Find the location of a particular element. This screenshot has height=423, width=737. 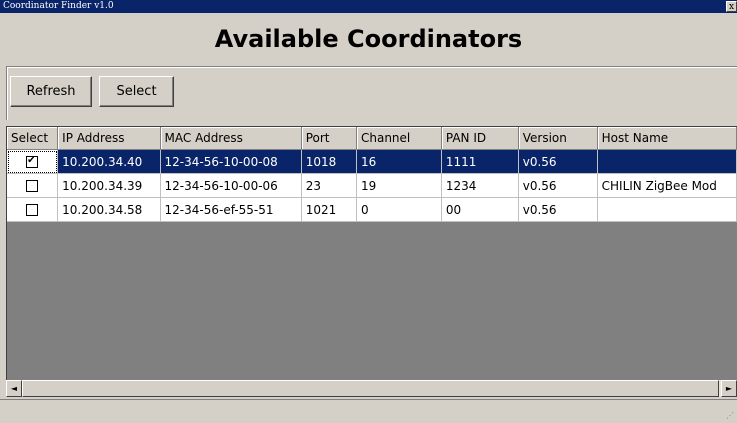

window-title: Coordinator Finder v1.0 is located at coordinates (58, 6).